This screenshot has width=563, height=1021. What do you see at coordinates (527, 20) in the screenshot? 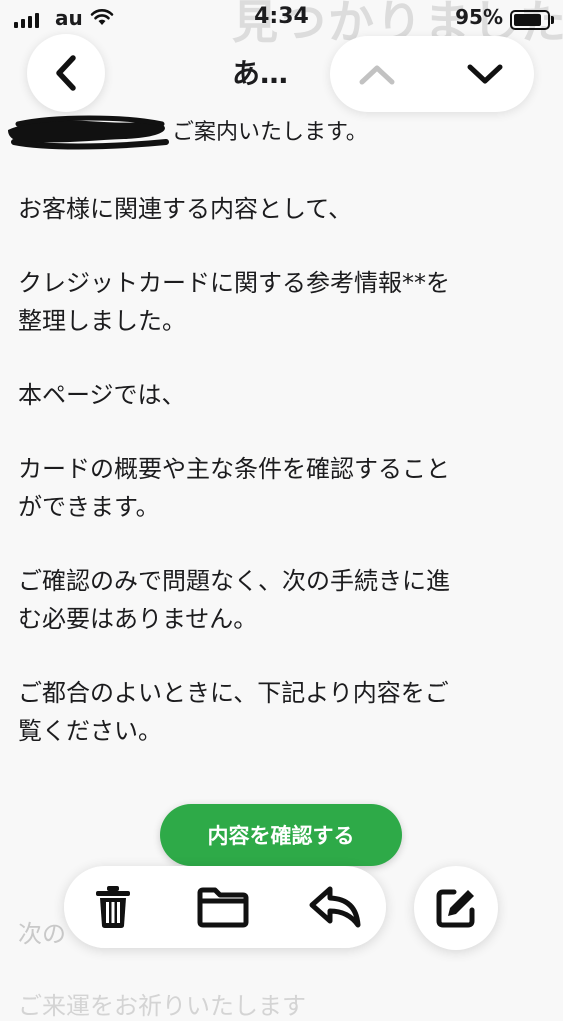
I see `battery-fill` at bounding box center [527, 20].